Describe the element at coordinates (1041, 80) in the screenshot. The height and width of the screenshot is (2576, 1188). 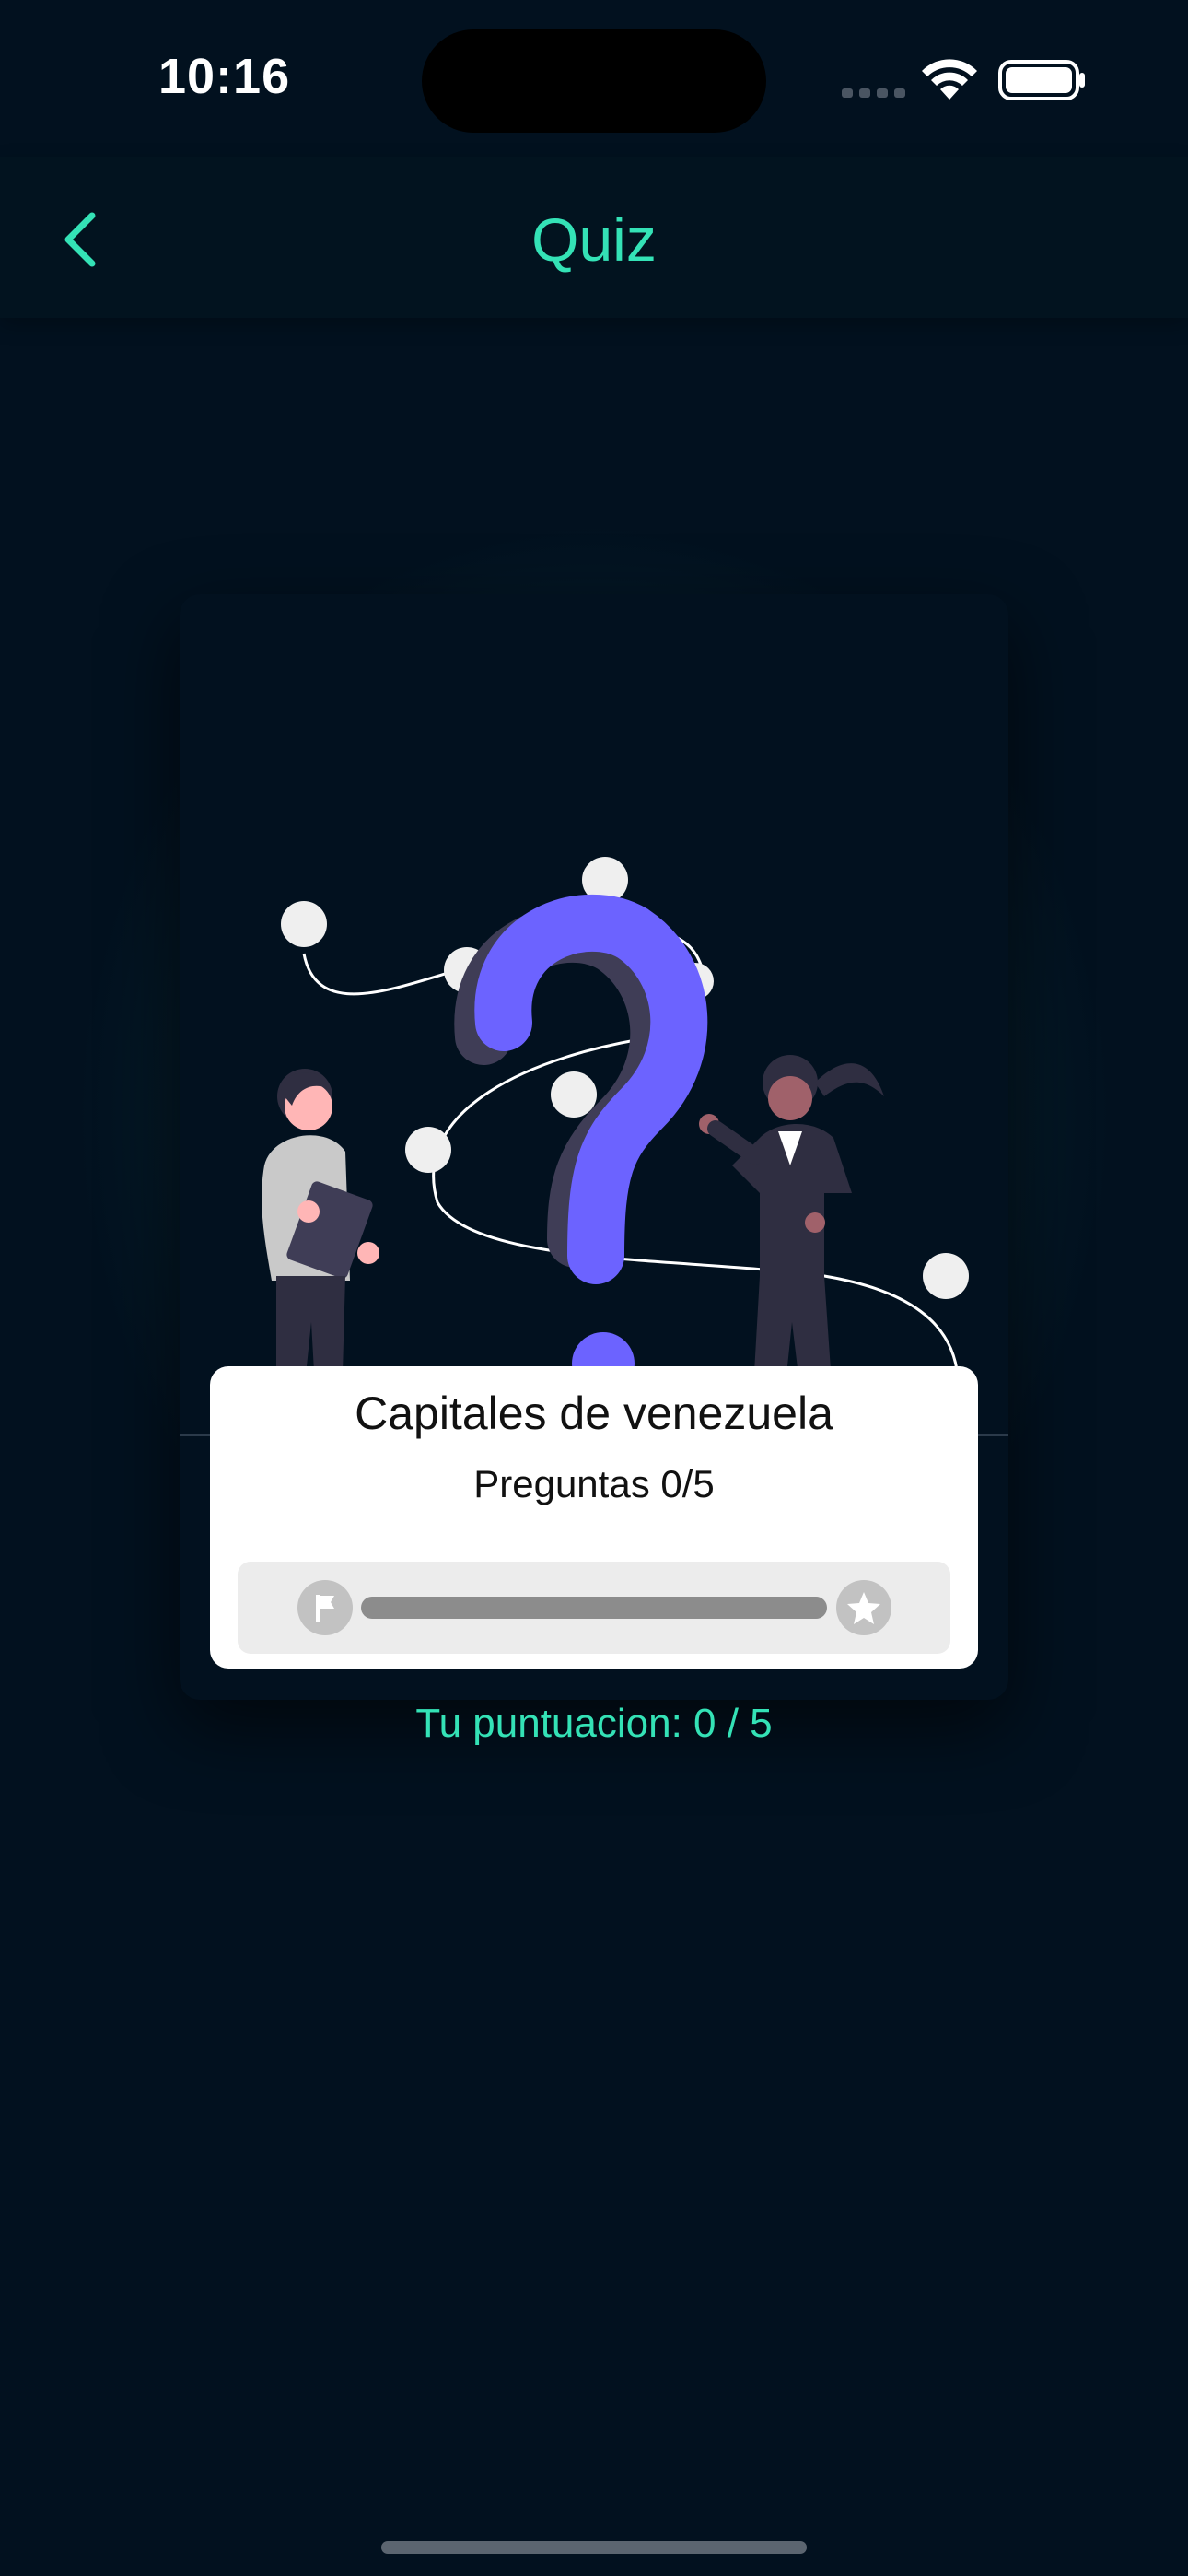
I see `battery-icon` at that location.